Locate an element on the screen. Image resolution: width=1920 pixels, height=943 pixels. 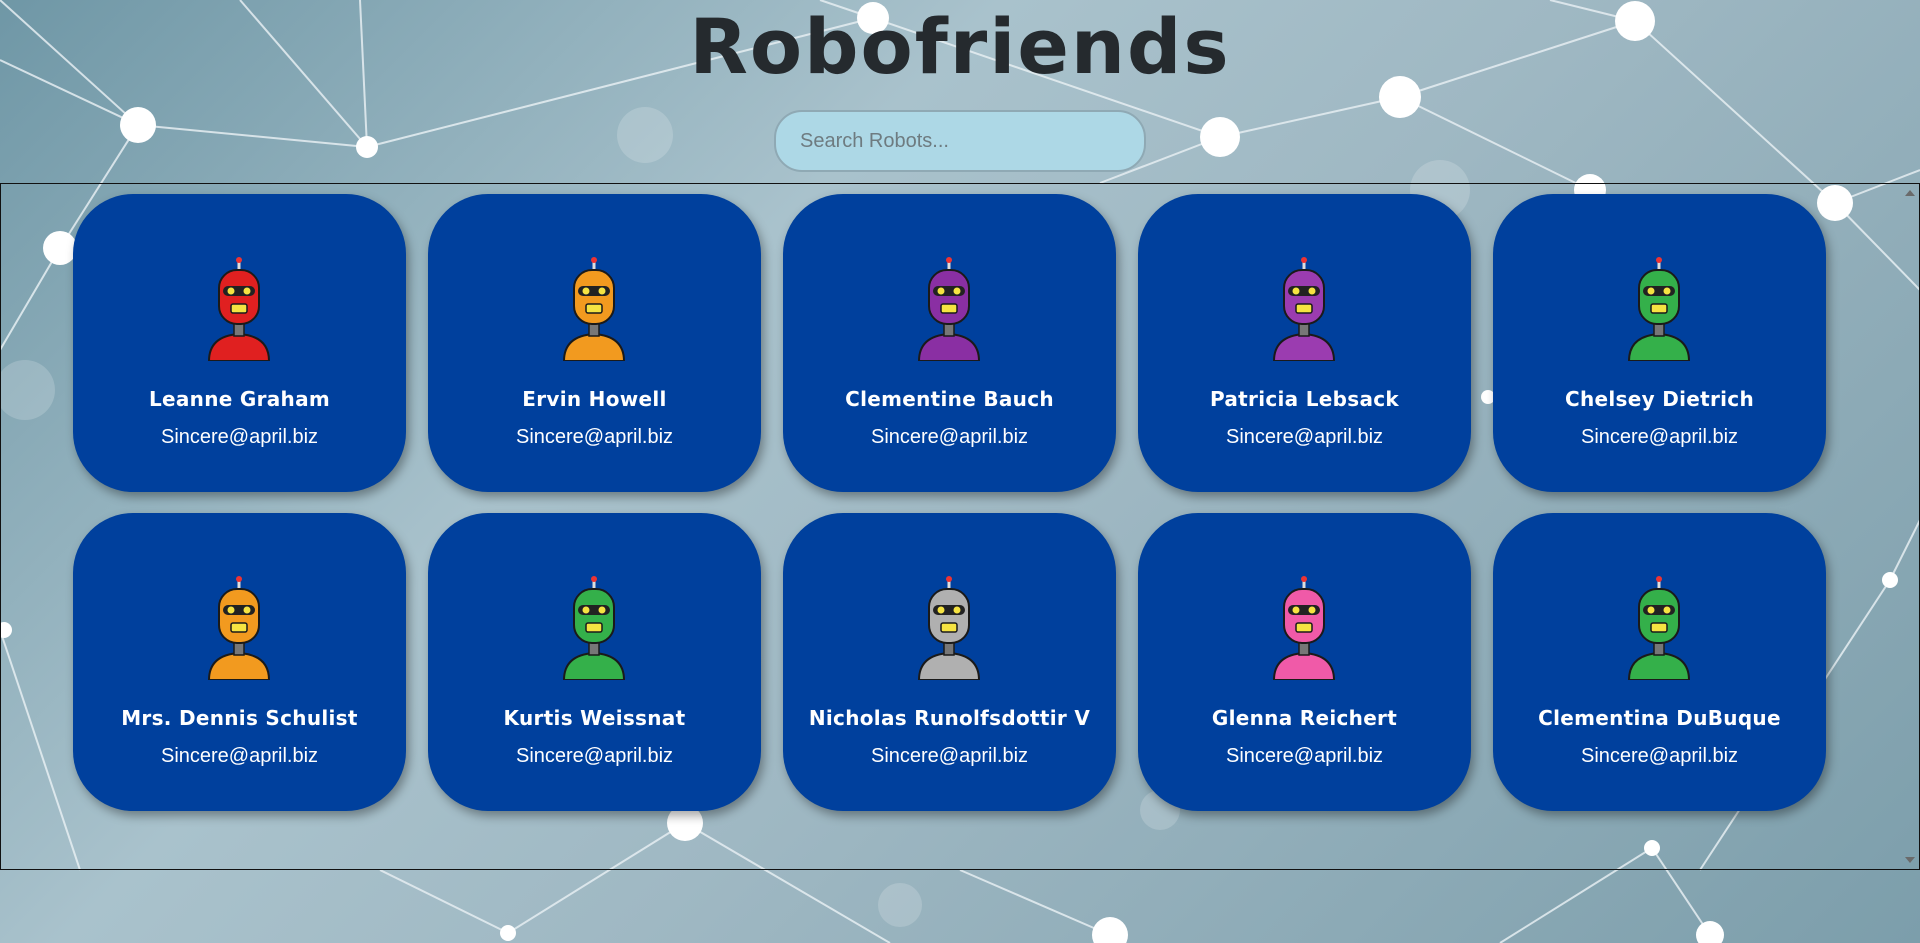
pink-robot-icon is located at coordinates (1304, 628).